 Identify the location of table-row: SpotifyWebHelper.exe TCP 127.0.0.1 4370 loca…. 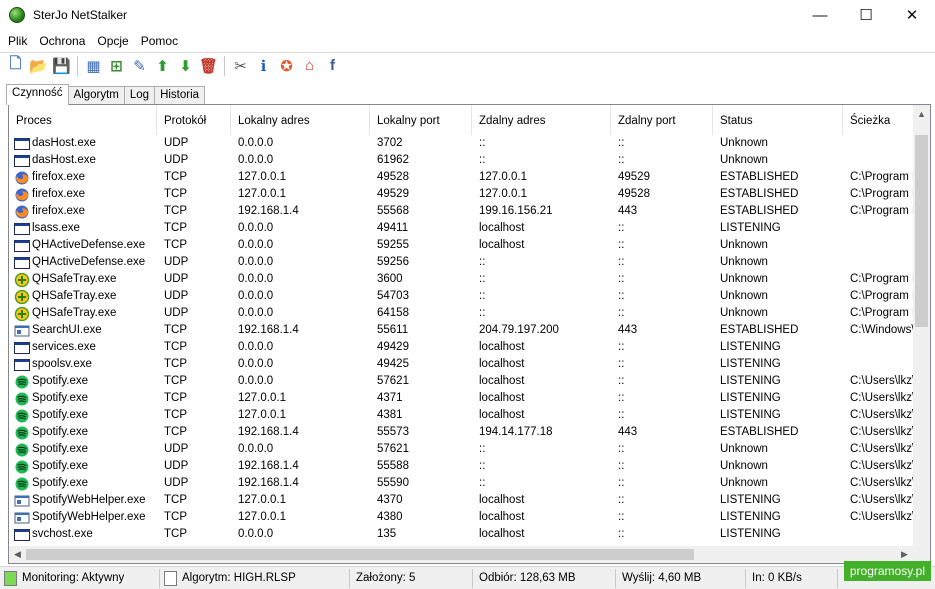
(461, 500).